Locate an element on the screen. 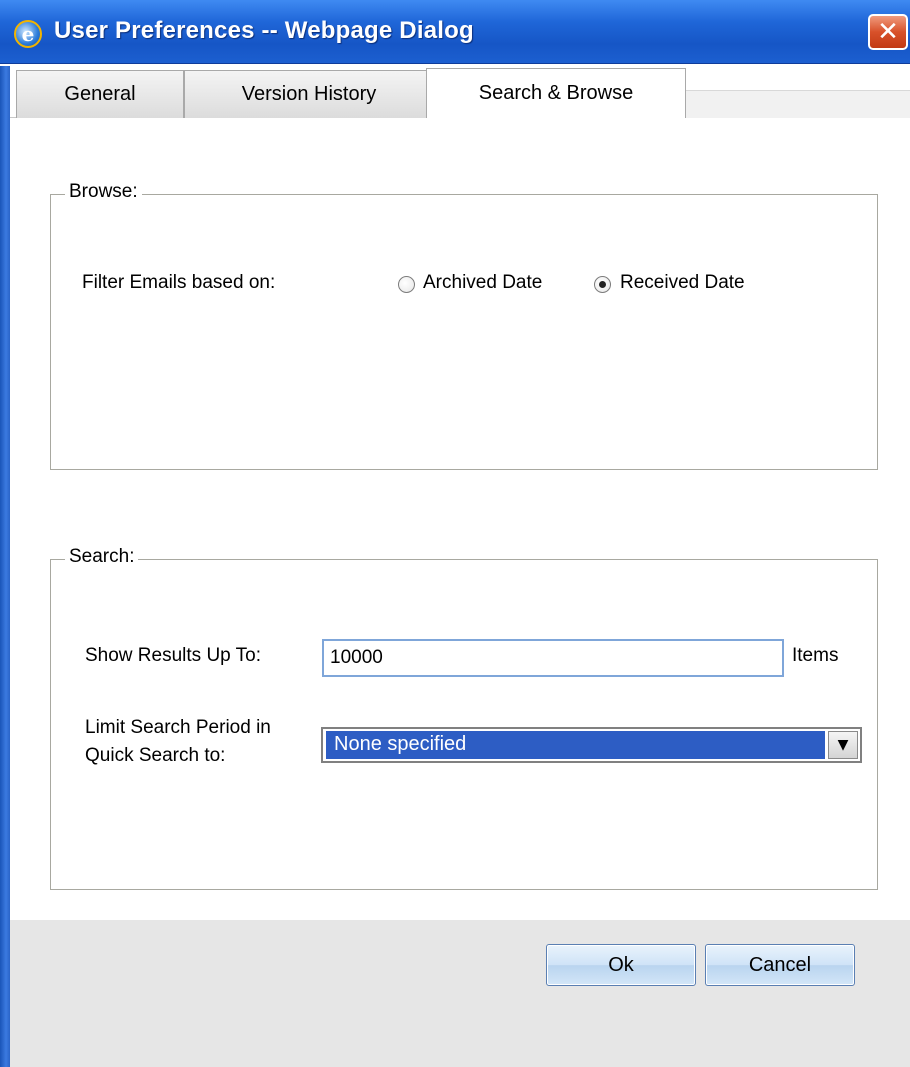 This screenshot has height=1067, width=910. ok-button: Ok is located at coordinates (621, 965).